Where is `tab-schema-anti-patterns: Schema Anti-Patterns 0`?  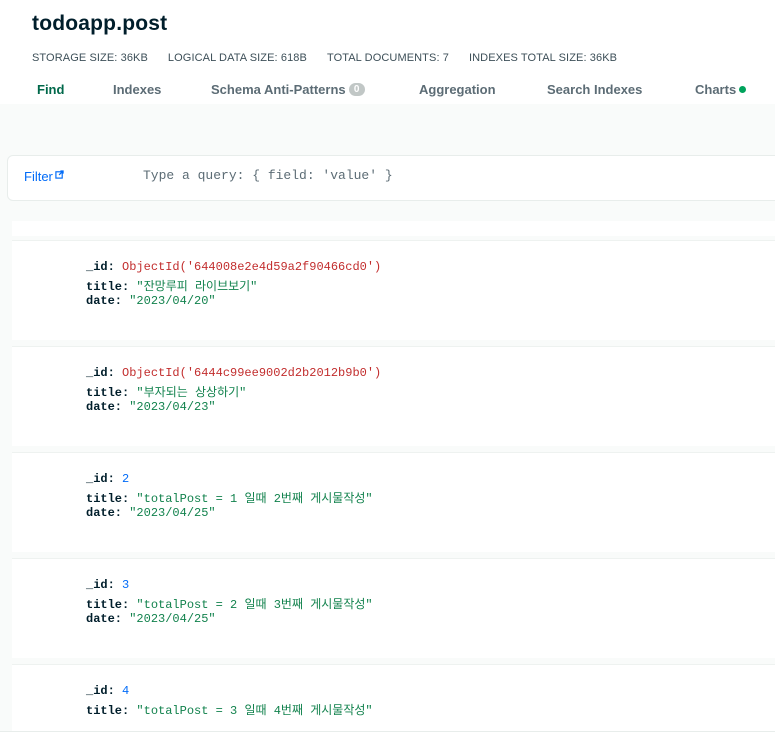 tab-schema-anti-patterns: Schema Anti-Patterns 0 is located at coordinates (288, 89).